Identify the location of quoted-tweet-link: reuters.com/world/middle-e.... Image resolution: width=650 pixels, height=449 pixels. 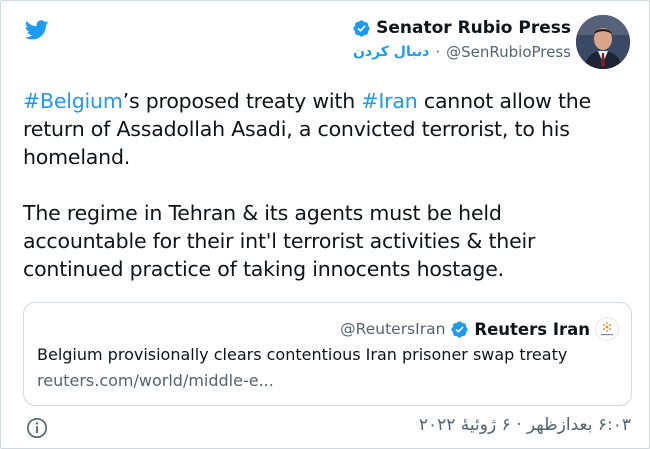
(155, 380).